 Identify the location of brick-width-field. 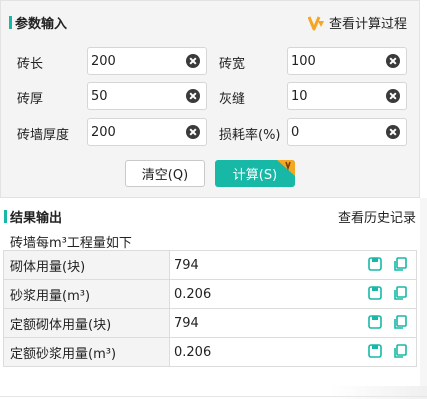
(347, 61).